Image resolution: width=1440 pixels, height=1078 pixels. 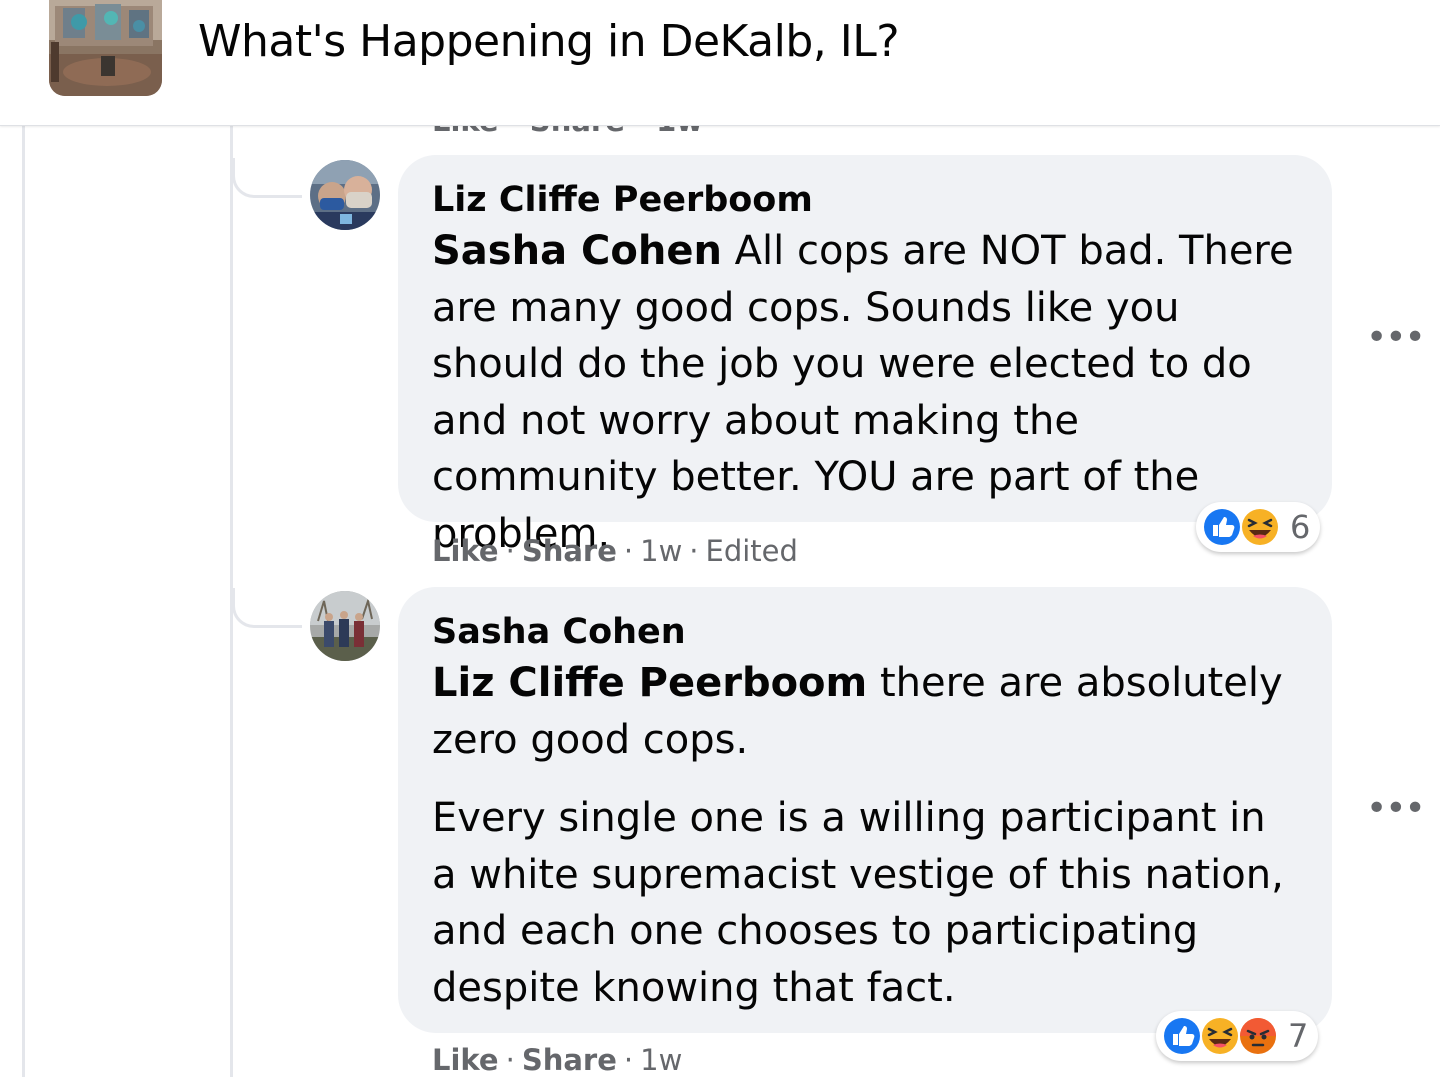 I want to click on reactions-summary: 7, so click(x=1237, y=1036).